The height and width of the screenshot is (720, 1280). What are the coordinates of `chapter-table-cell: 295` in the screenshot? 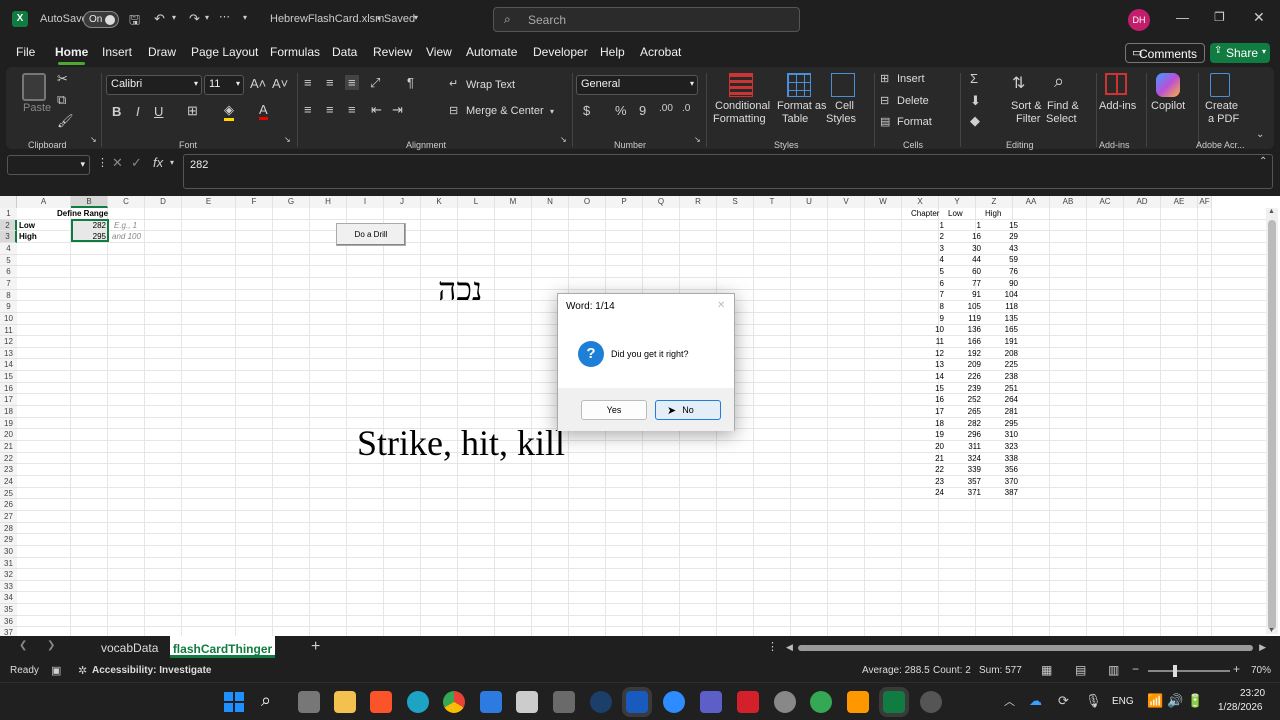 It's located at (1003, 423).